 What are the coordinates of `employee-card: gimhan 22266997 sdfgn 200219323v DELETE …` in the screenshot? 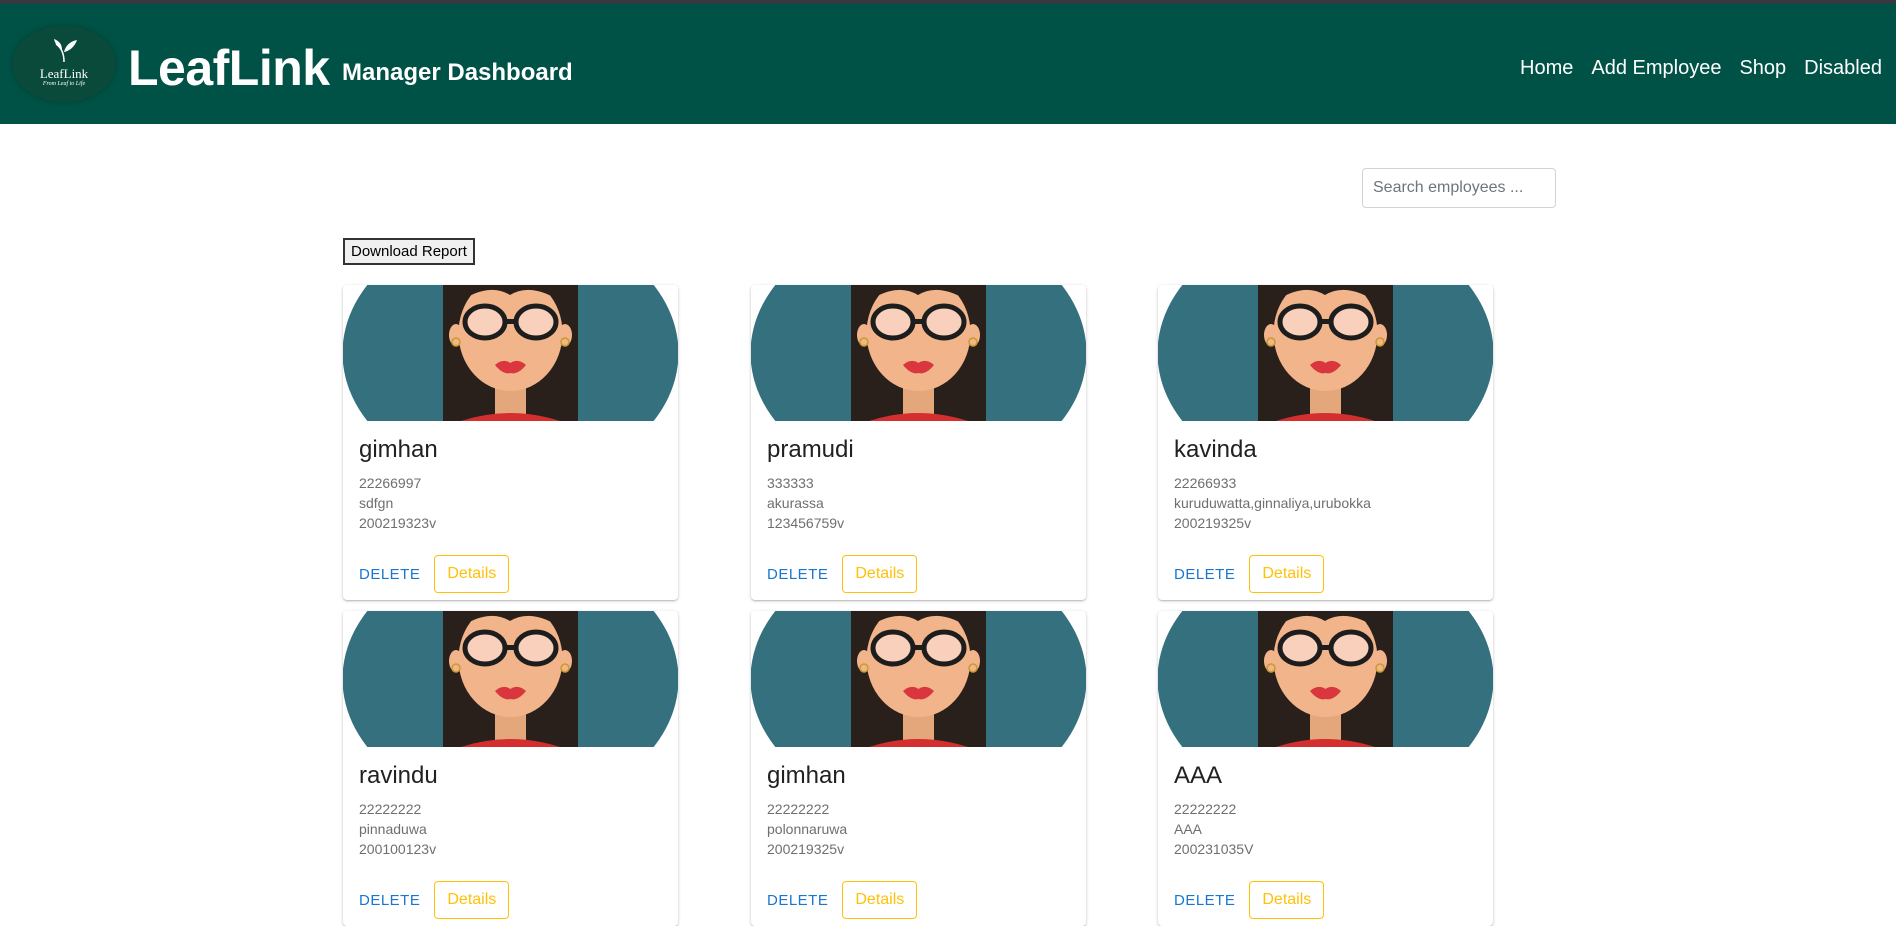 It's located at (510, 442).